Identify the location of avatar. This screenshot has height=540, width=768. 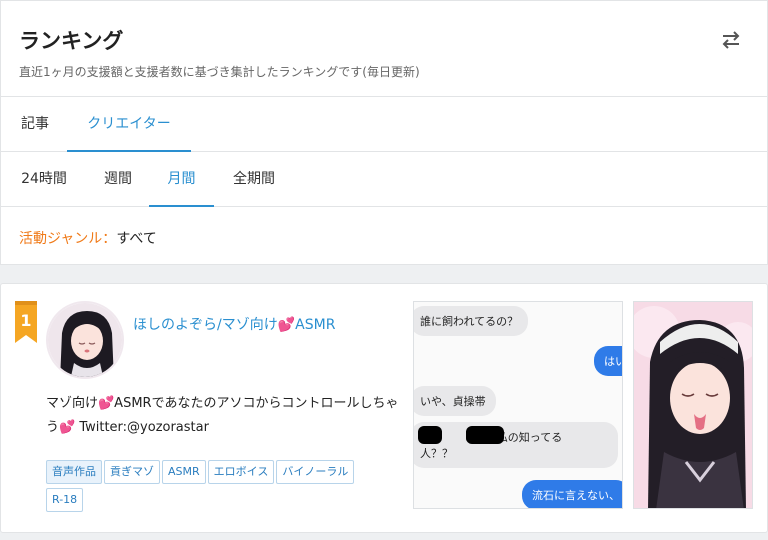
(85, 340).